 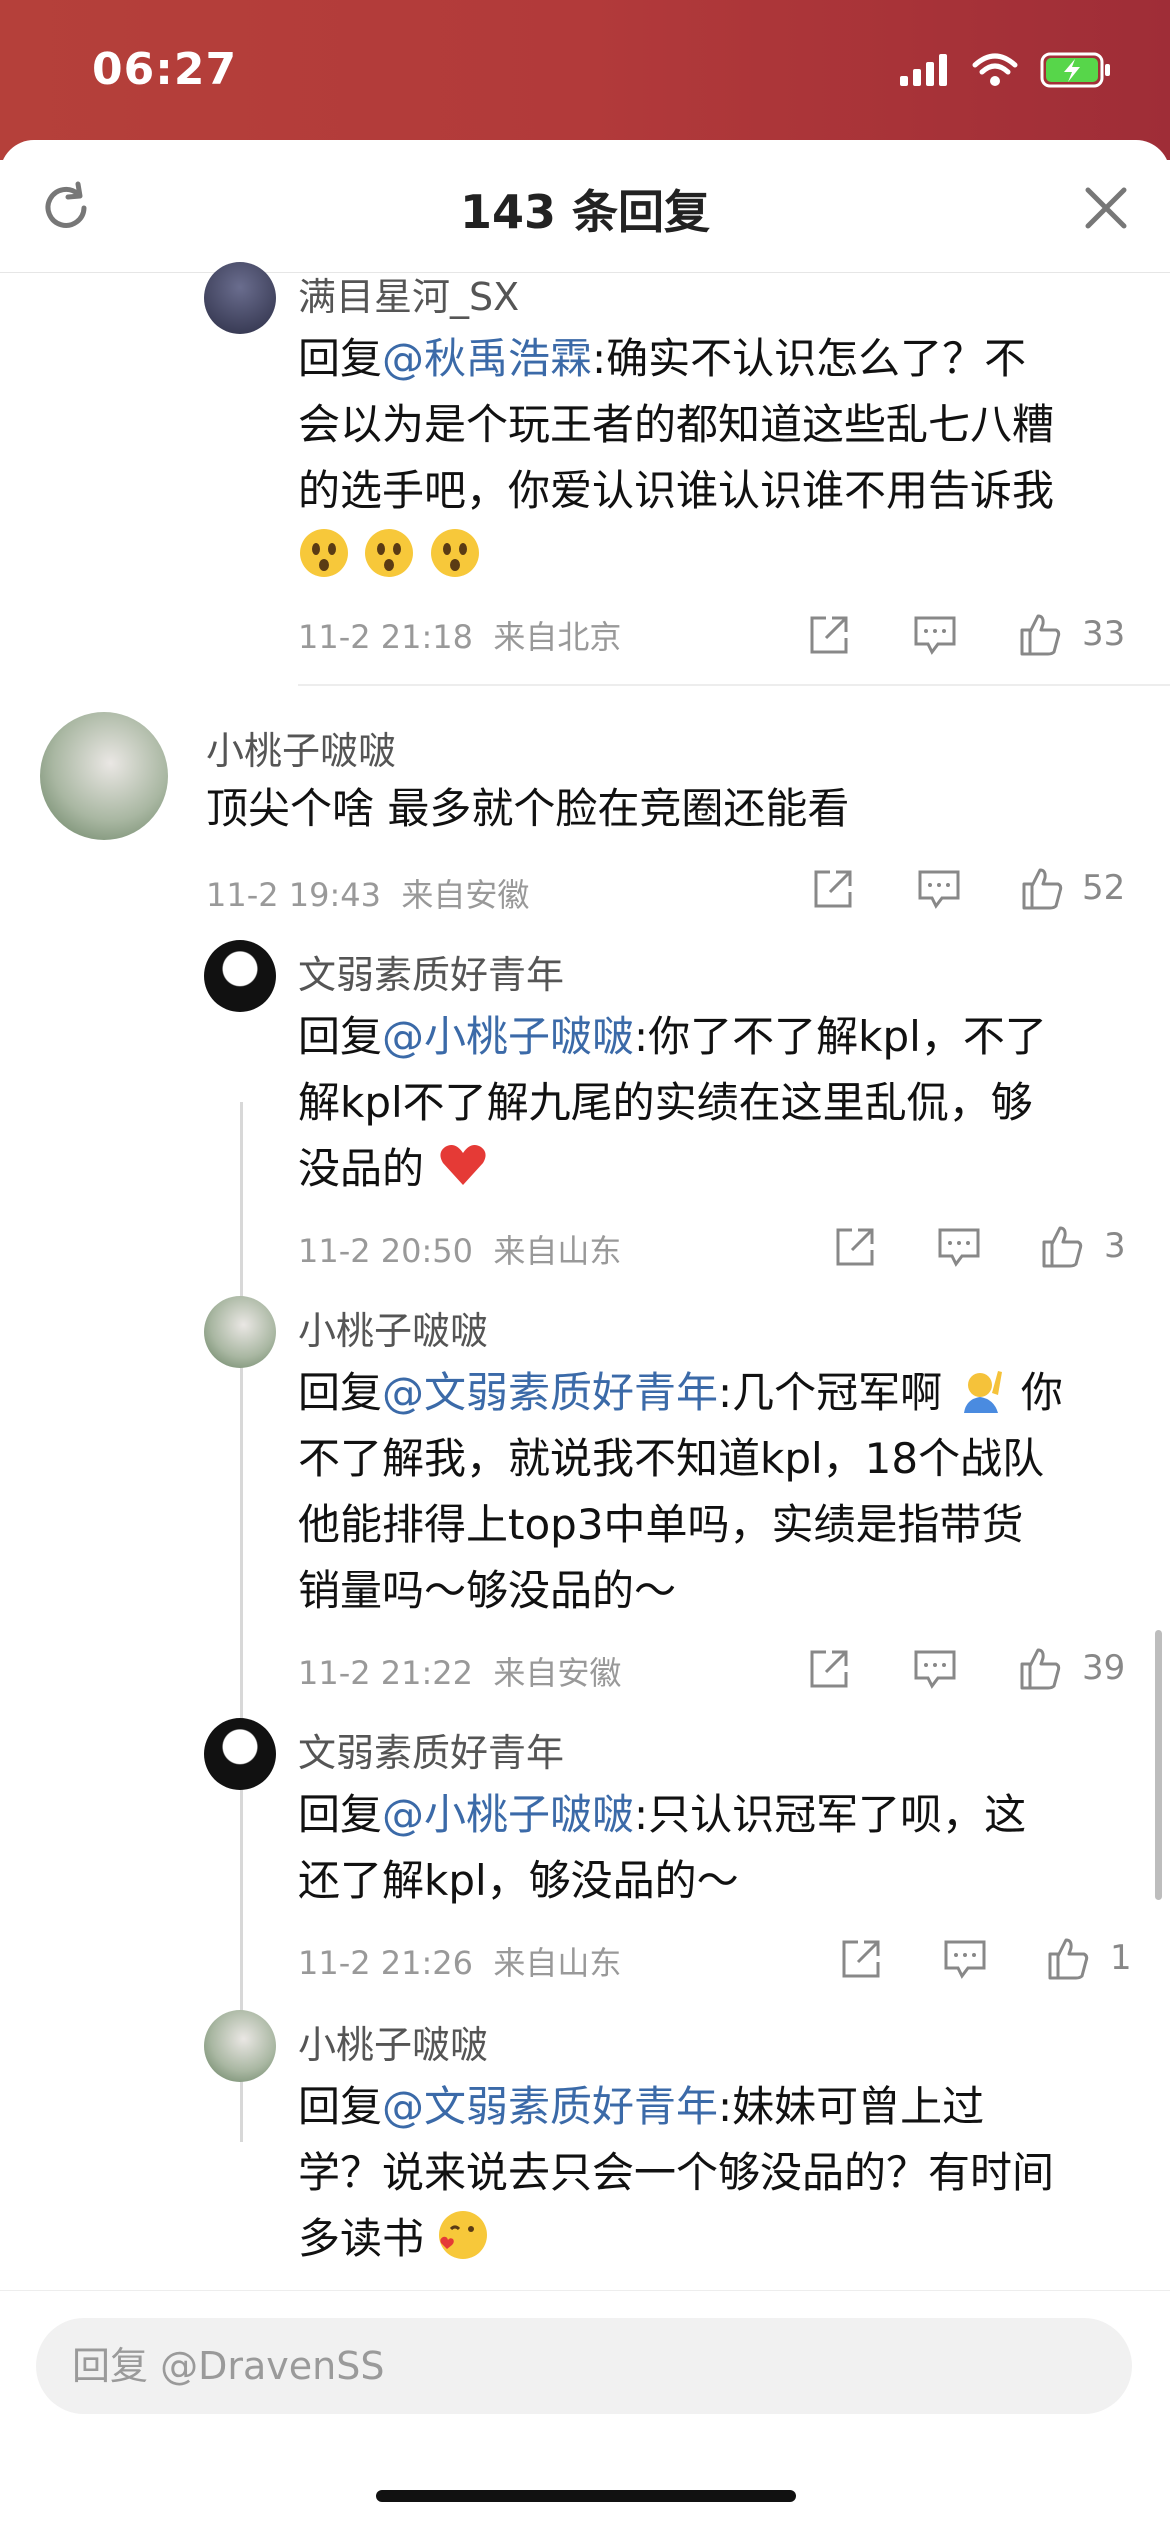 What do you see at coordinates (1106, 208) in the screenshot?
I see `close-icon` at bounding box center [1106, 208].